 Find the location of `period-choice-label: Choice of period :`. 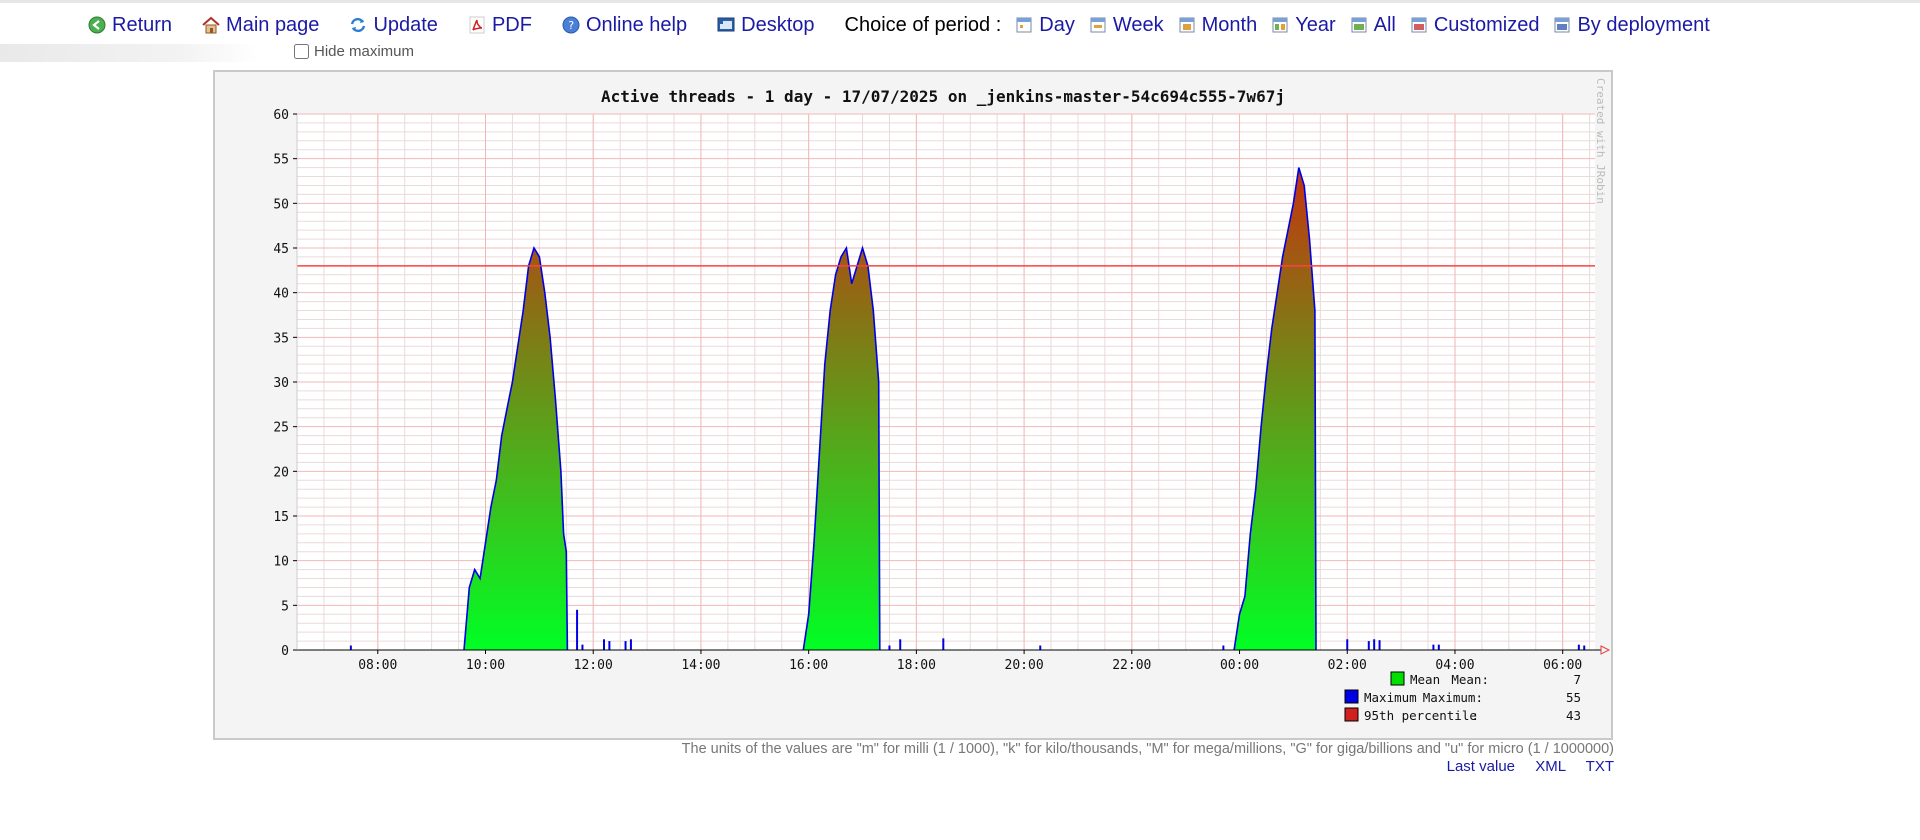

period-choice-label: Choice of period : is located at coordinates (923, 24).